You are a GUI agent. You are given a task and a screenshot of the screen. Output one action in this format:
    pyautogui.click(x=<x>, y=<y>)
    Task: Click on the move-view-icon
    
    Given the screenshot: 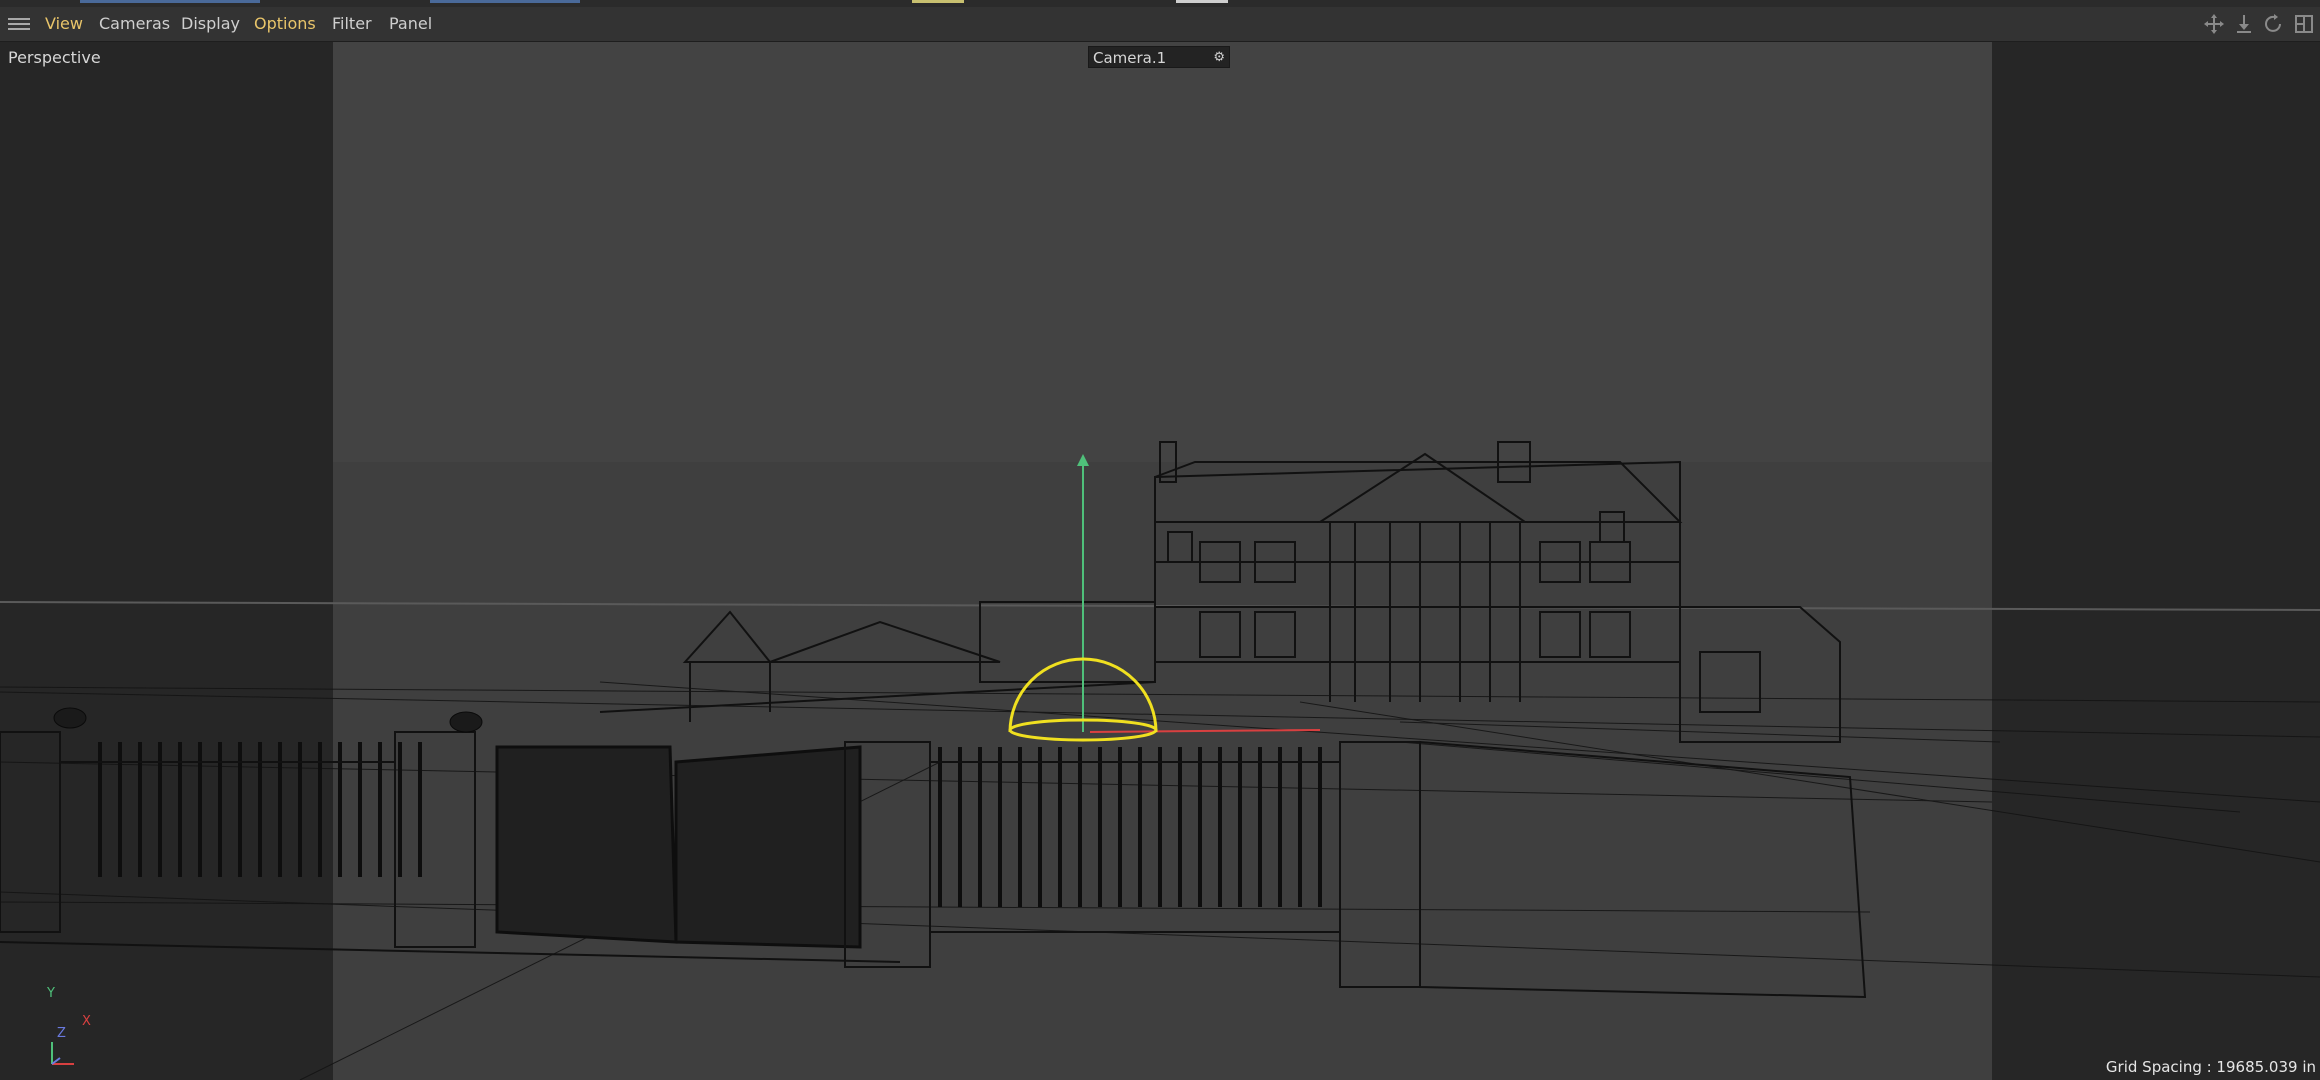 What is the action you would take?
    pyautogui.click(x=2214, y=24)
    